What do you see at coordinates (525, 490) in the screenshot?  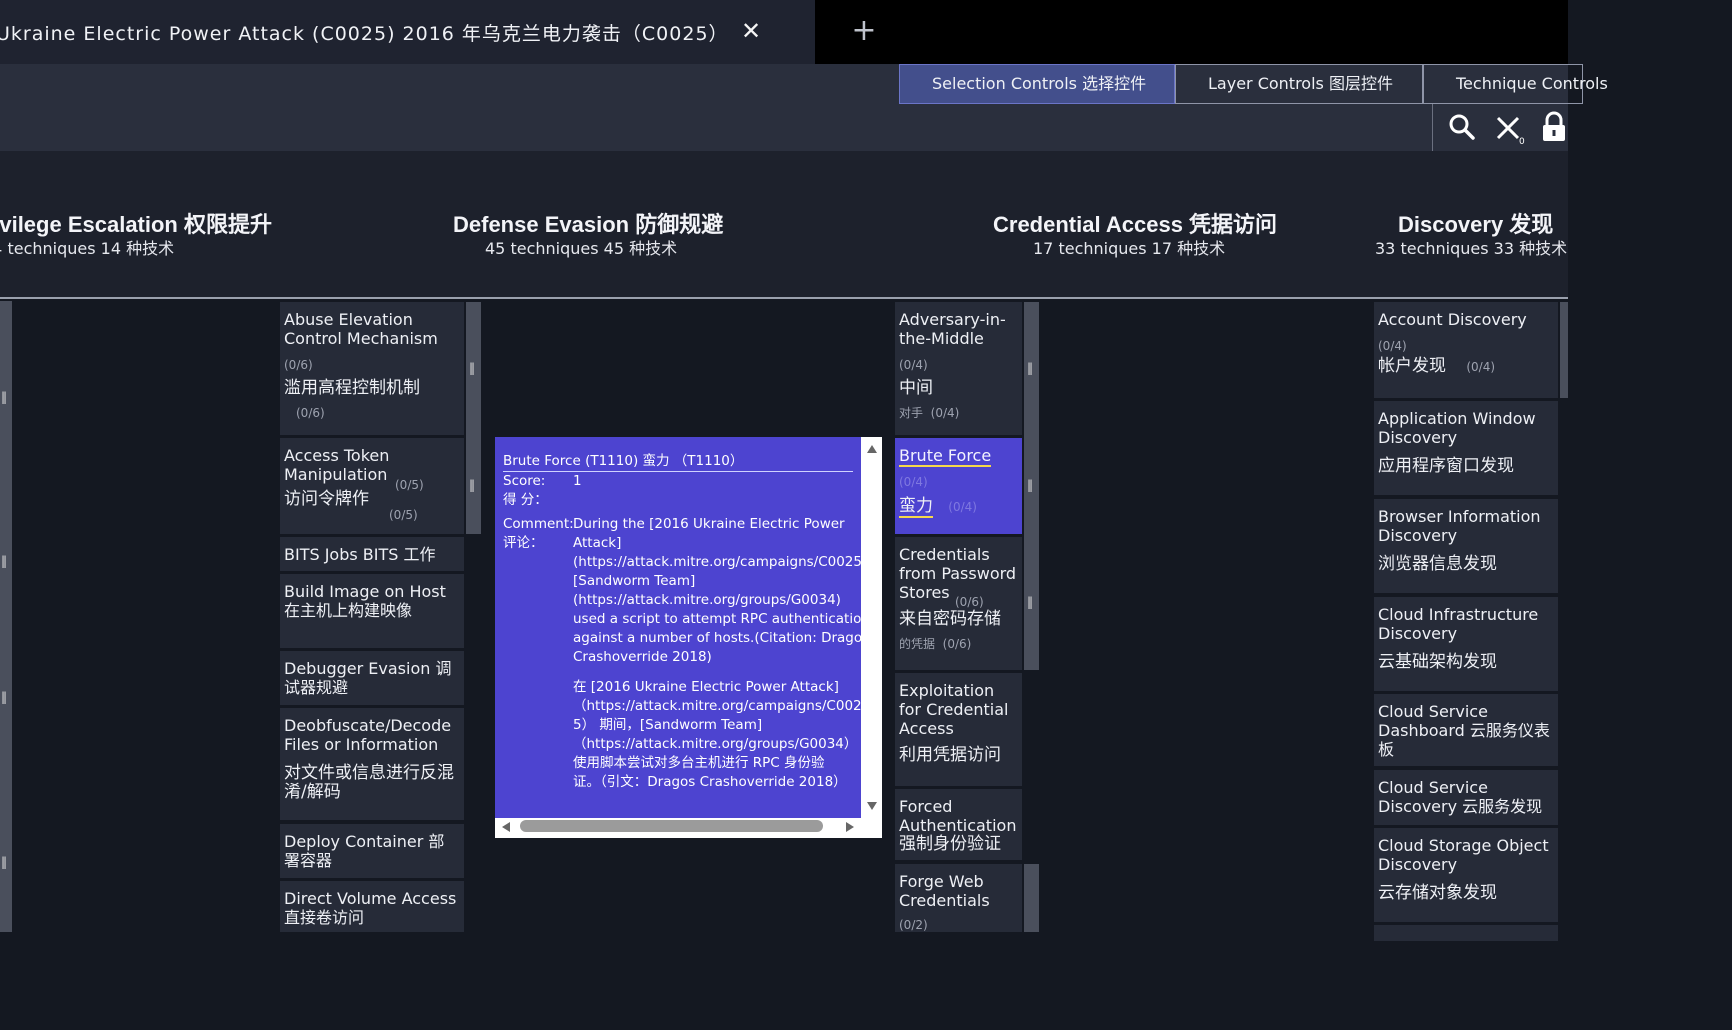 I see `tooltip-score-label: Score: 得 分：` at bounding box center [525, 490].